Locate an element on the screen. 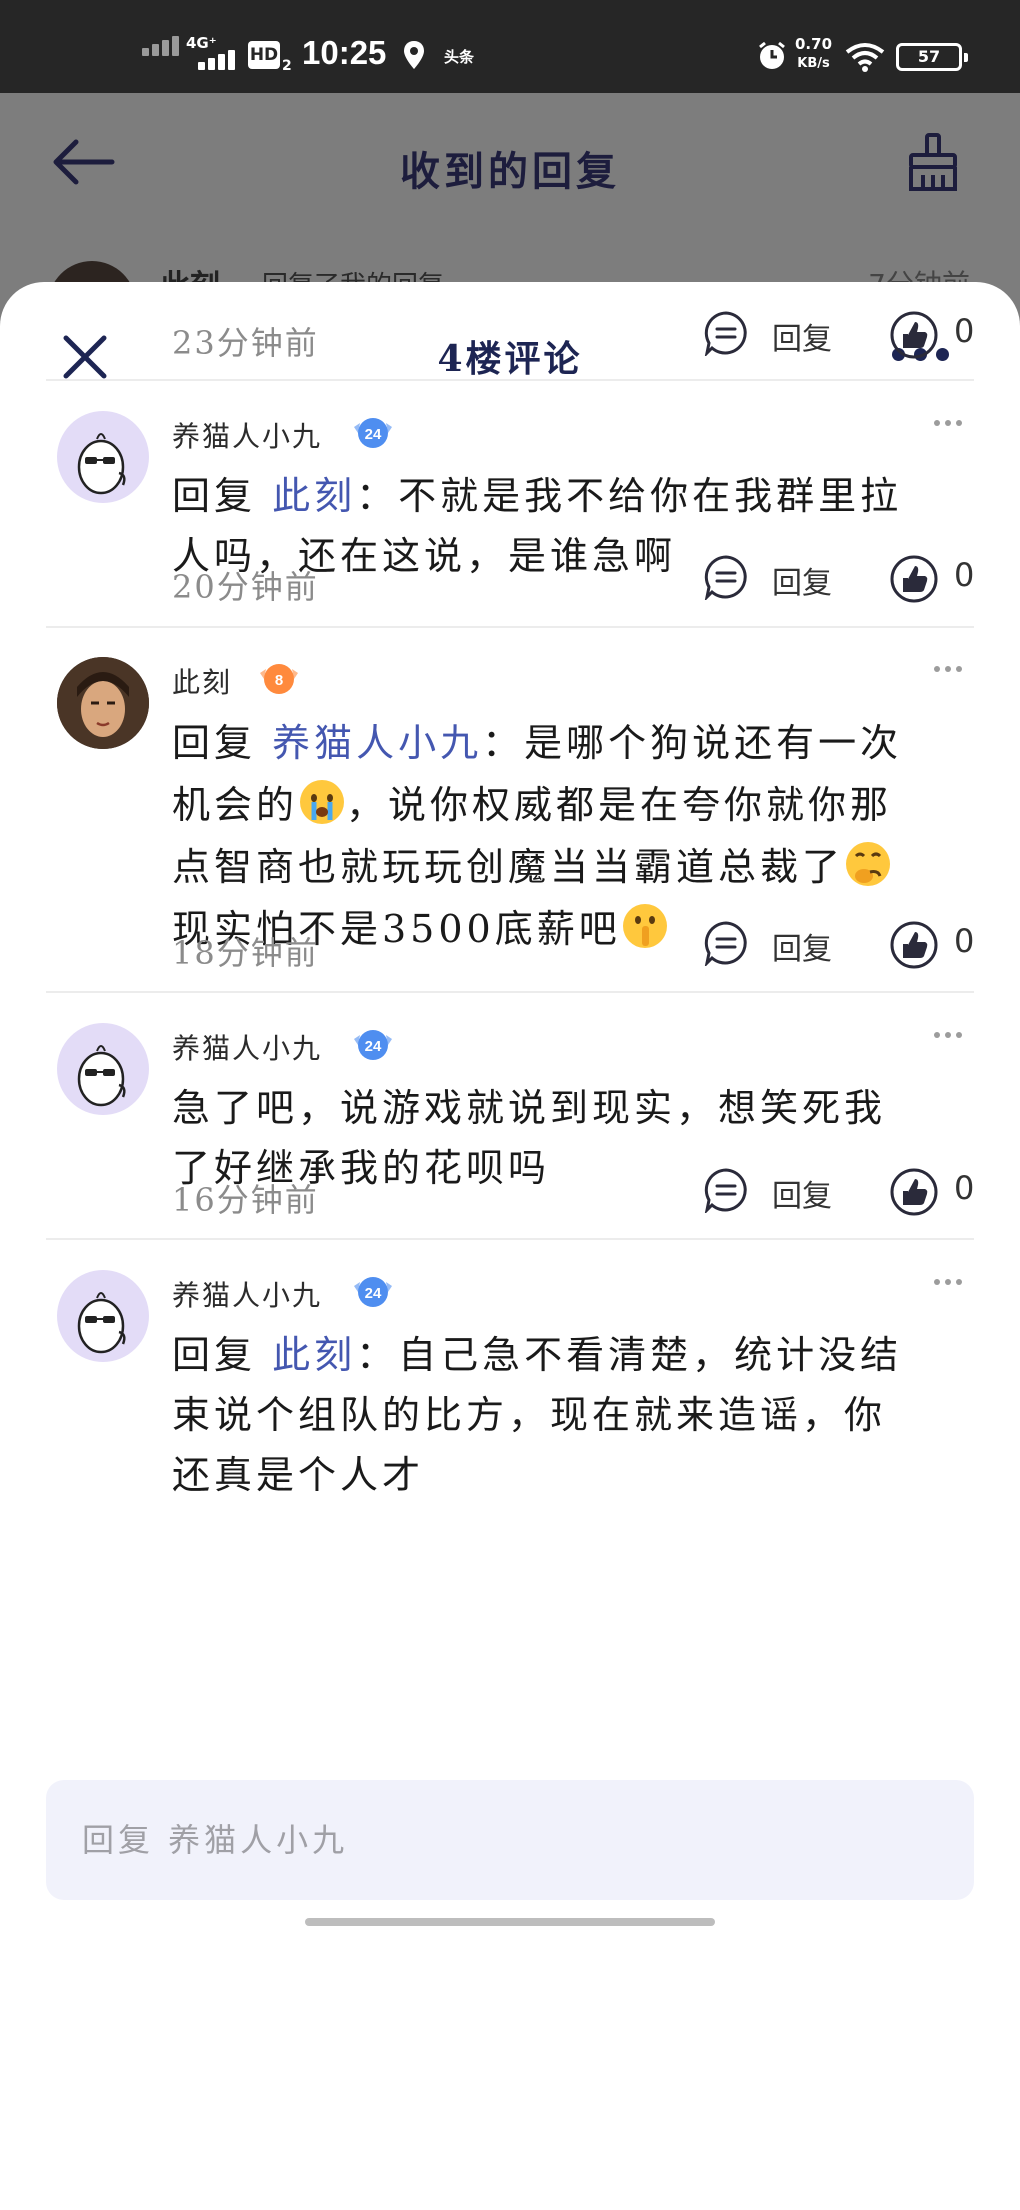  alarm-icon is located at coordinates (772, 55).